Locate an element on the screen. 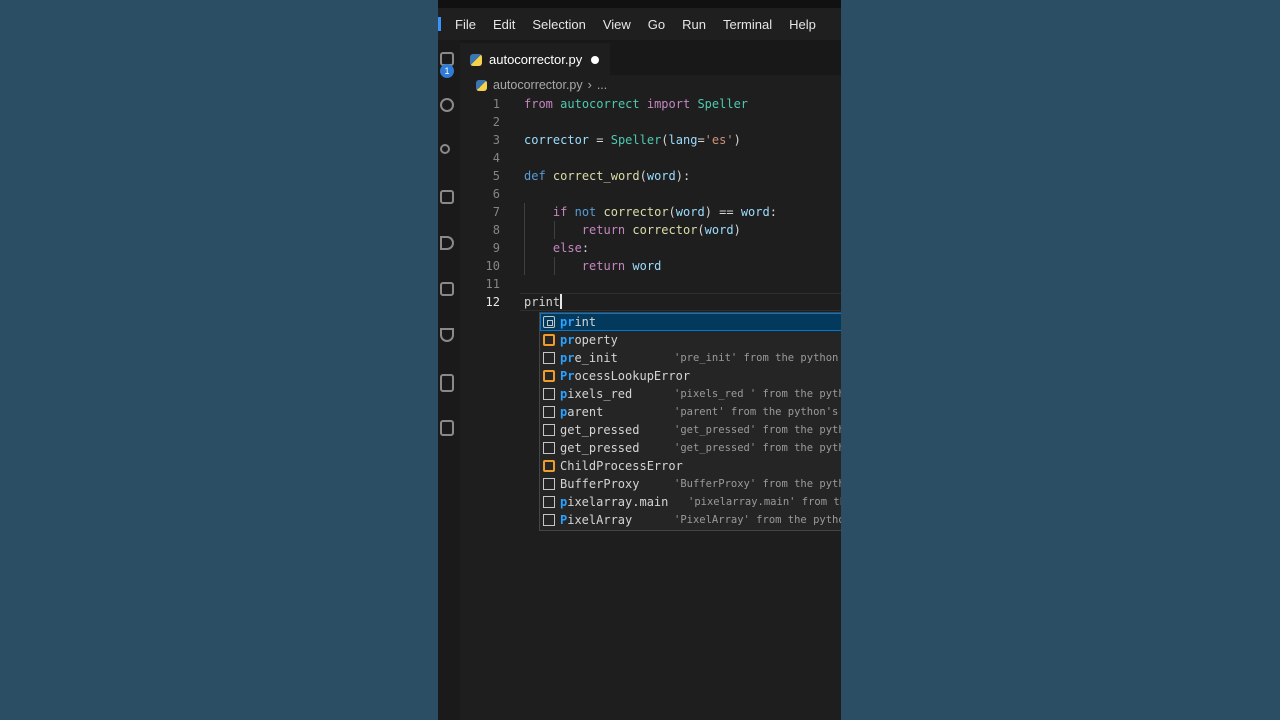 The width and height of the screenshot is (1280, 720). suggestion-detail: 'pixelarray.main' from th is located at coordinates (764, 502).